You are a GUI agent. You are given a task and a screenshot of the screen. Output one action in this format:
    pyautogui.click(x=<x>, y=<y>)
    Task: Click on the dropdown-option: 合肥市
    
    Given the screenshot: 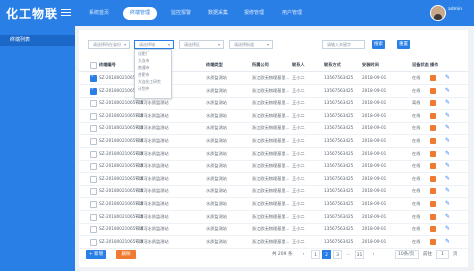 What is the action you would take?
    pyautogui.click(x=153, y=74)
    